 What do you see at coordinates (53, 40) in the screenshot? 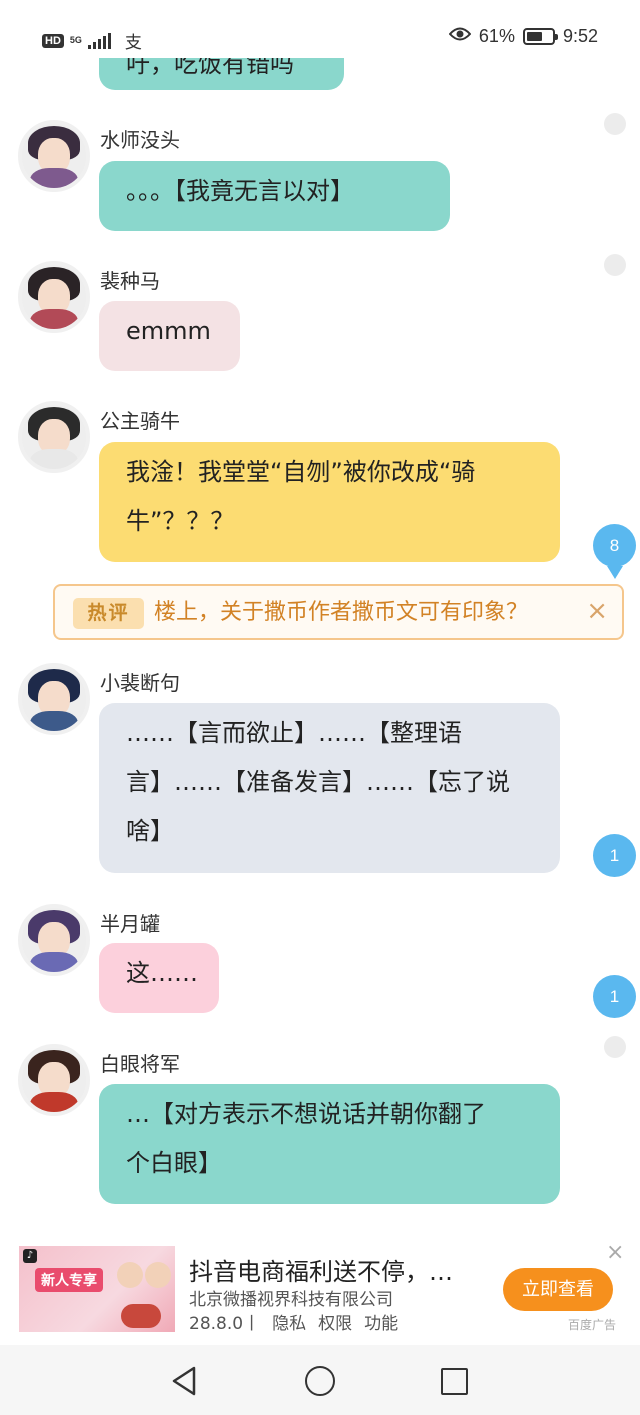
I see `hd-badge: HD` at bounding box center [53, 40].